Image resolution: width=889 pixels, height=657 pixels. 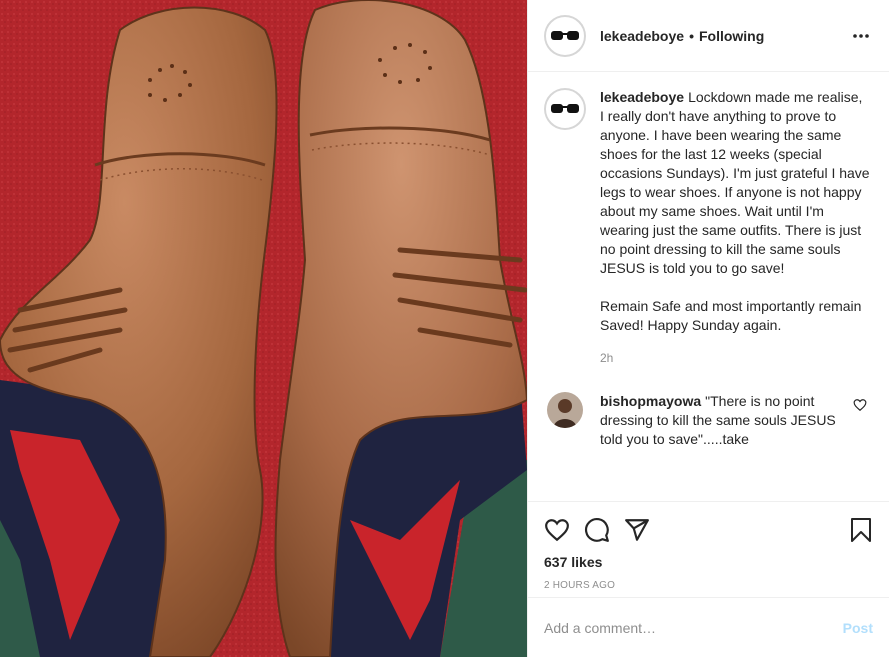 I want to click on share-icon, so click(x=644, y=530).